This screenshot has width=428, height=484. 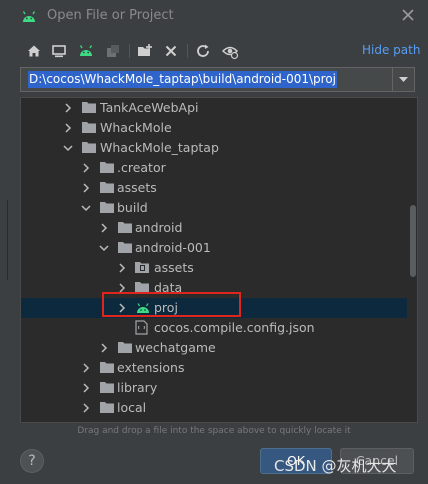 I want to click on tree-row-label: wechatgame, so click(x=175, y=347).